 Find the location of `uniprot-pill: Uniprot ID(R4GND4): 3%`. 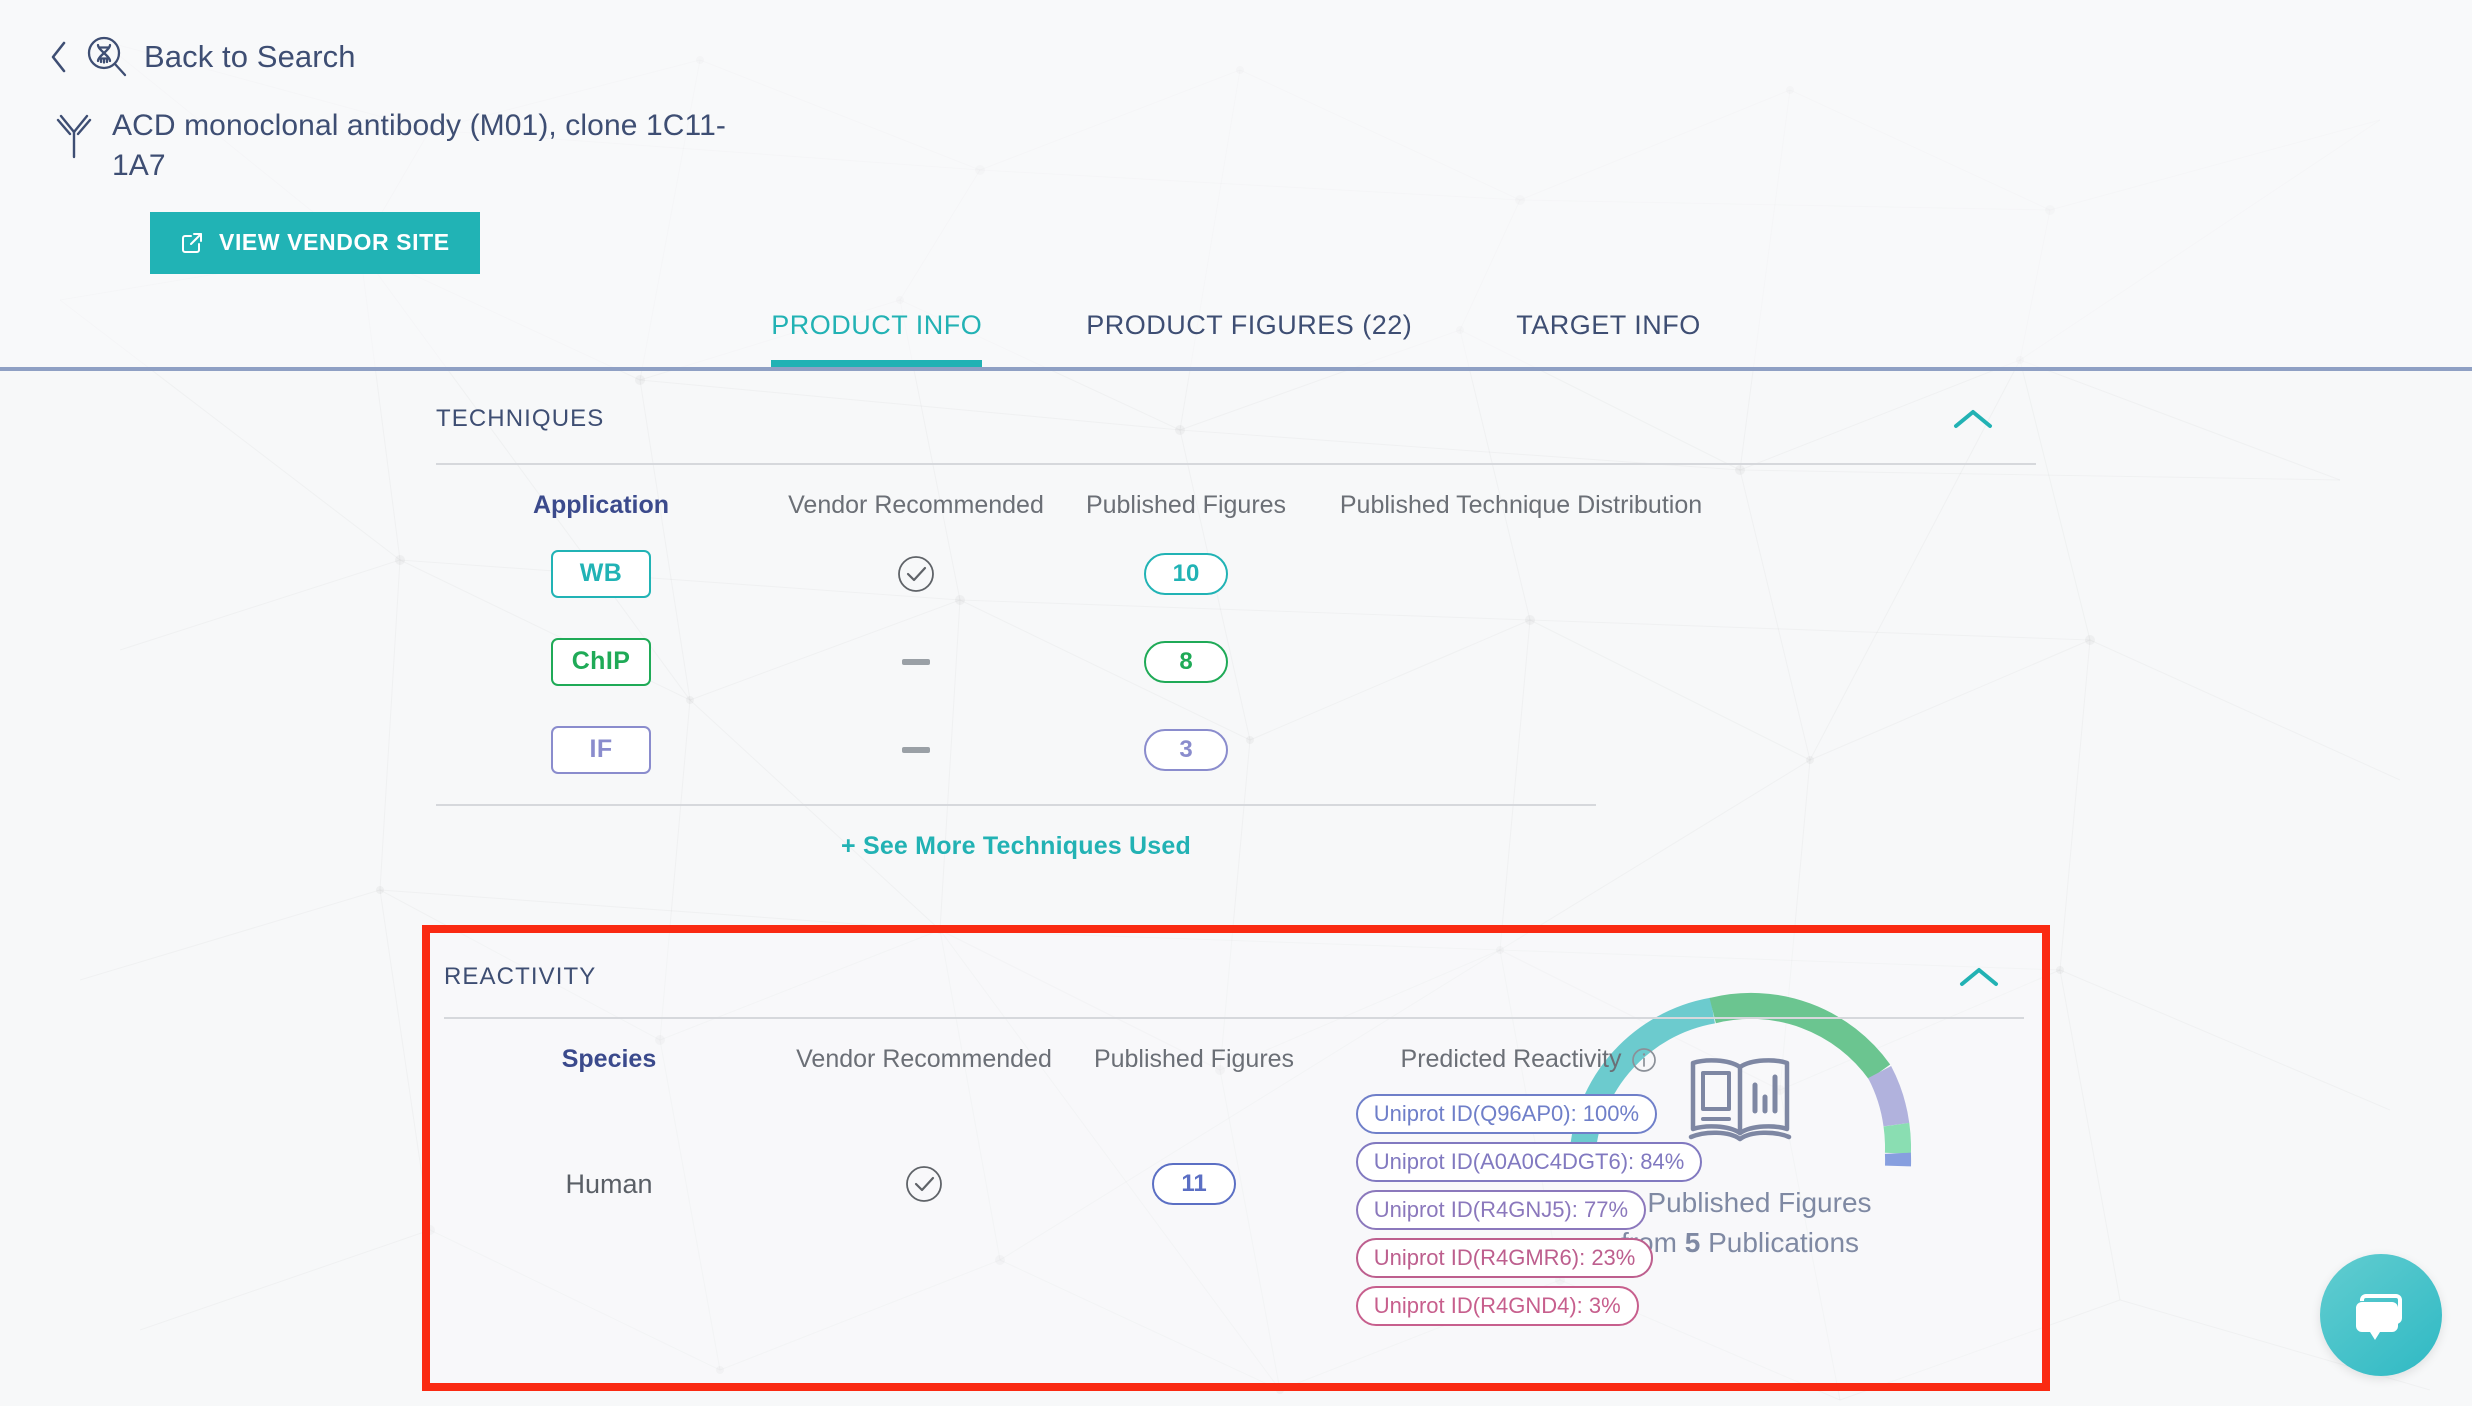

uniprot-pill: Uniprot ID(R4GND4): 3% is located at coordinates (1497, 1306).